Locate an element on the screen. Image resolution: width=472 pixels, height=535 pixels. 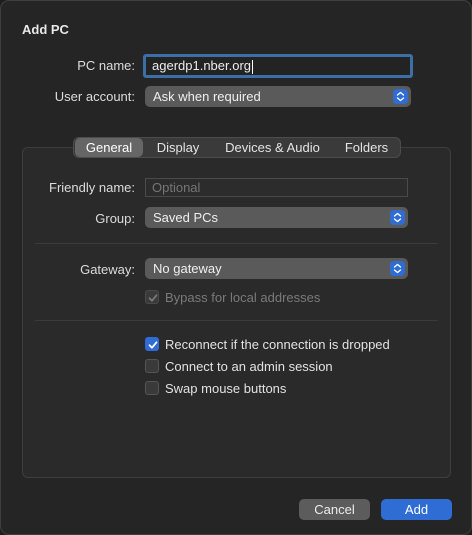
group-value: Saved PCs is located at coordinates (186, 217).